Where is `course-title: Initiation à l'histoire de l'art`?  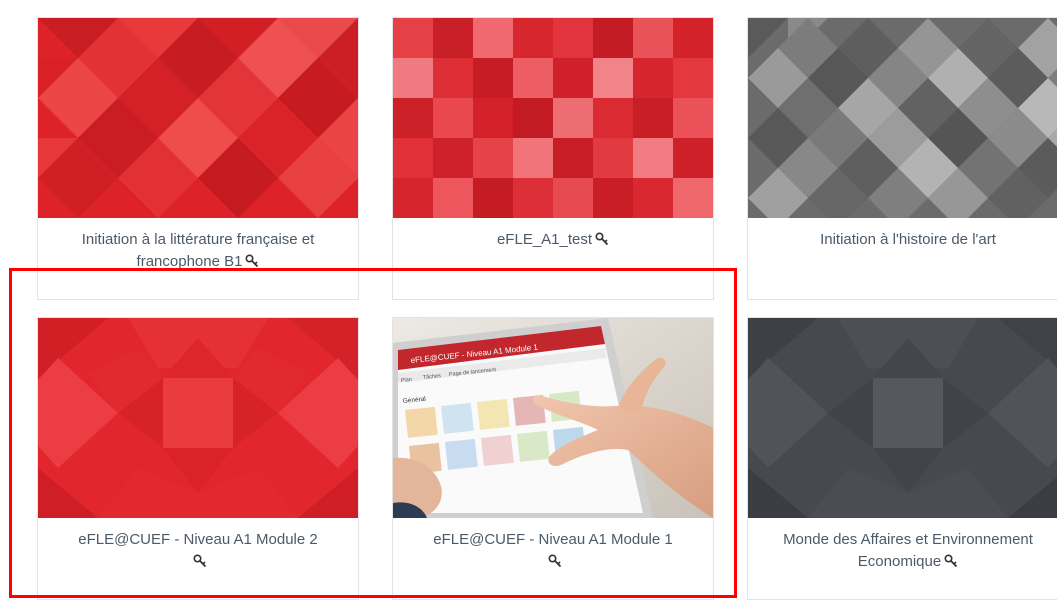 course-title: Initiation à l'histoire de l'art is located at coordinates (905, 240).